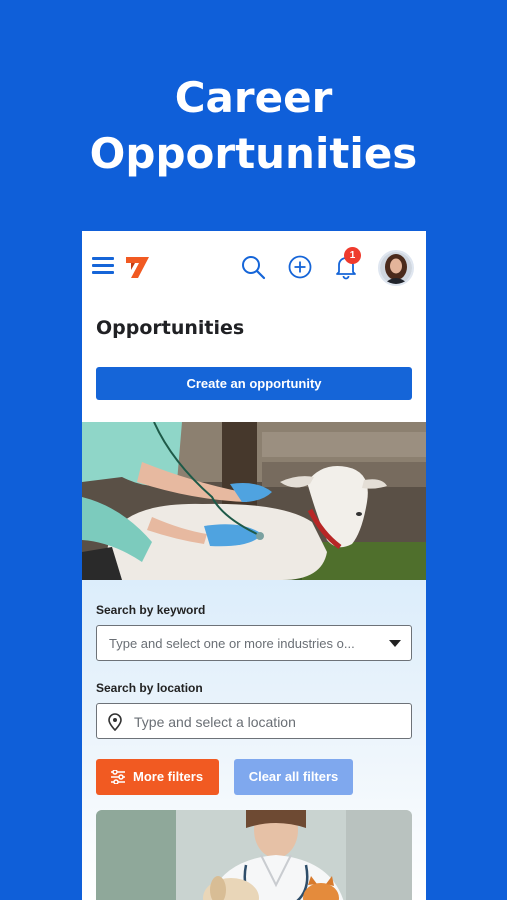 This screenshot has width=507, height=900. Describe the element at coordinates (103, 266) in the screenshot. I see `menu-icon` at that location.